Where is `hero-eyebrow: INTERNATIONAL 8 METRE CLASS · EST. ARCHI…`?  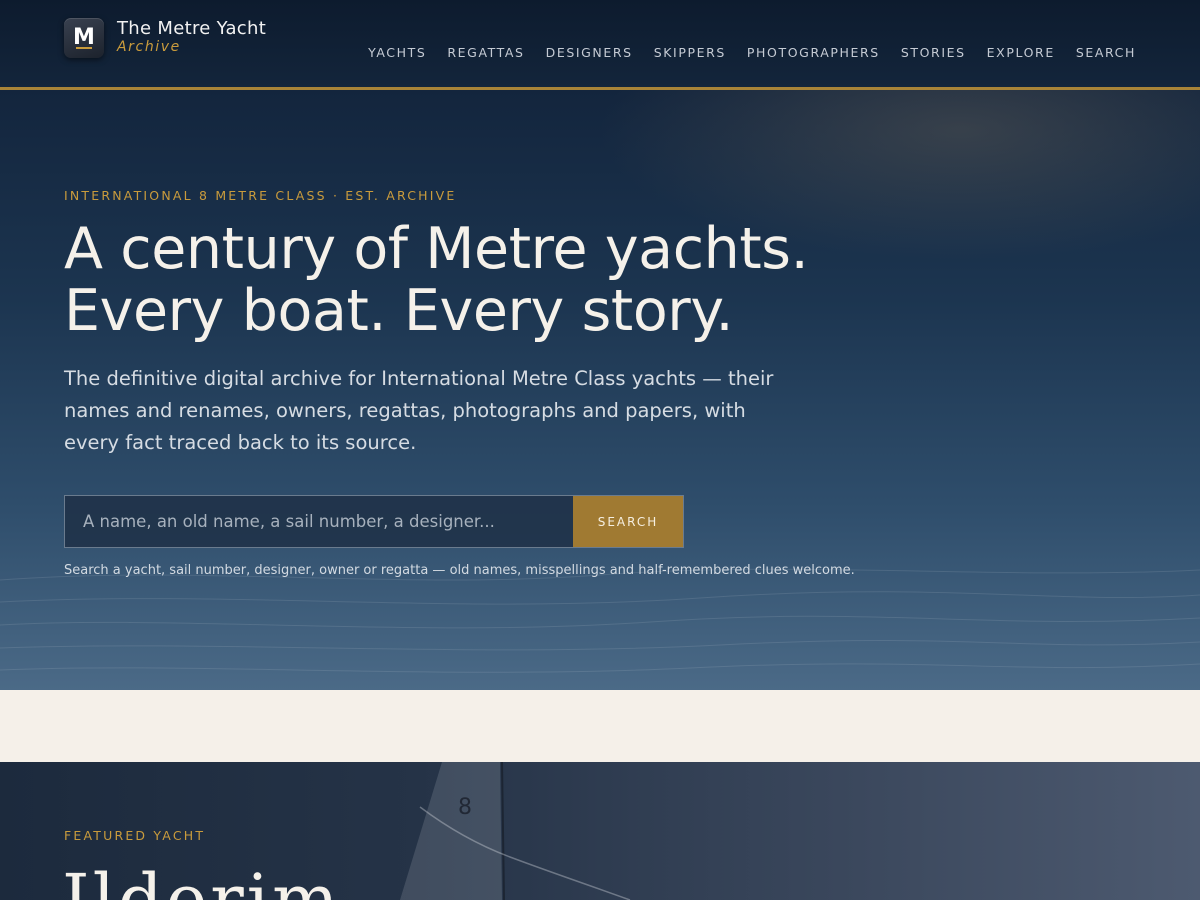 hero-eyebrow: INTERNATIONAL 8 METRE CLASS · EST. ARCHI… is located at coordinates (260, 195).